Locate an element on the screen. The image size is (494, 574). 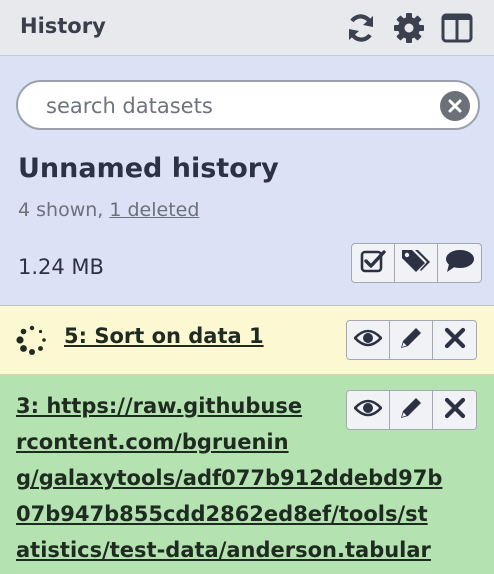
select-items-icon is located at coordinates (373, 263).